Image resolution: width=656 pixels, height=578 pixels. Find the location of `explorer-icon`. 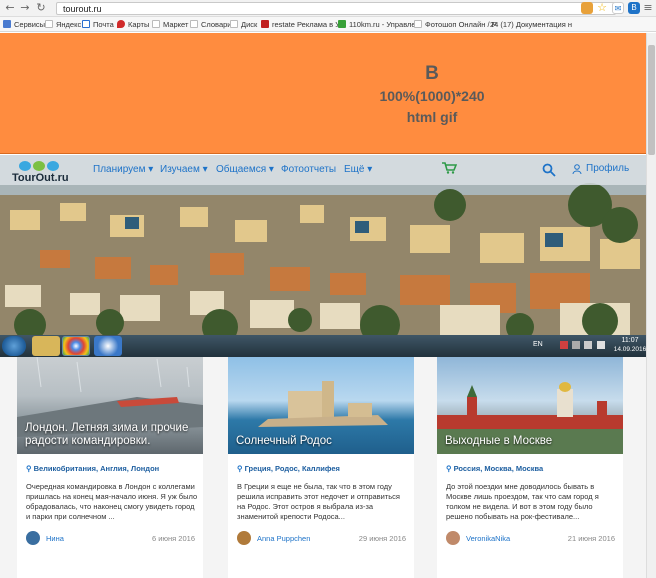

explorer-icon is located at coordinates (46, 346).